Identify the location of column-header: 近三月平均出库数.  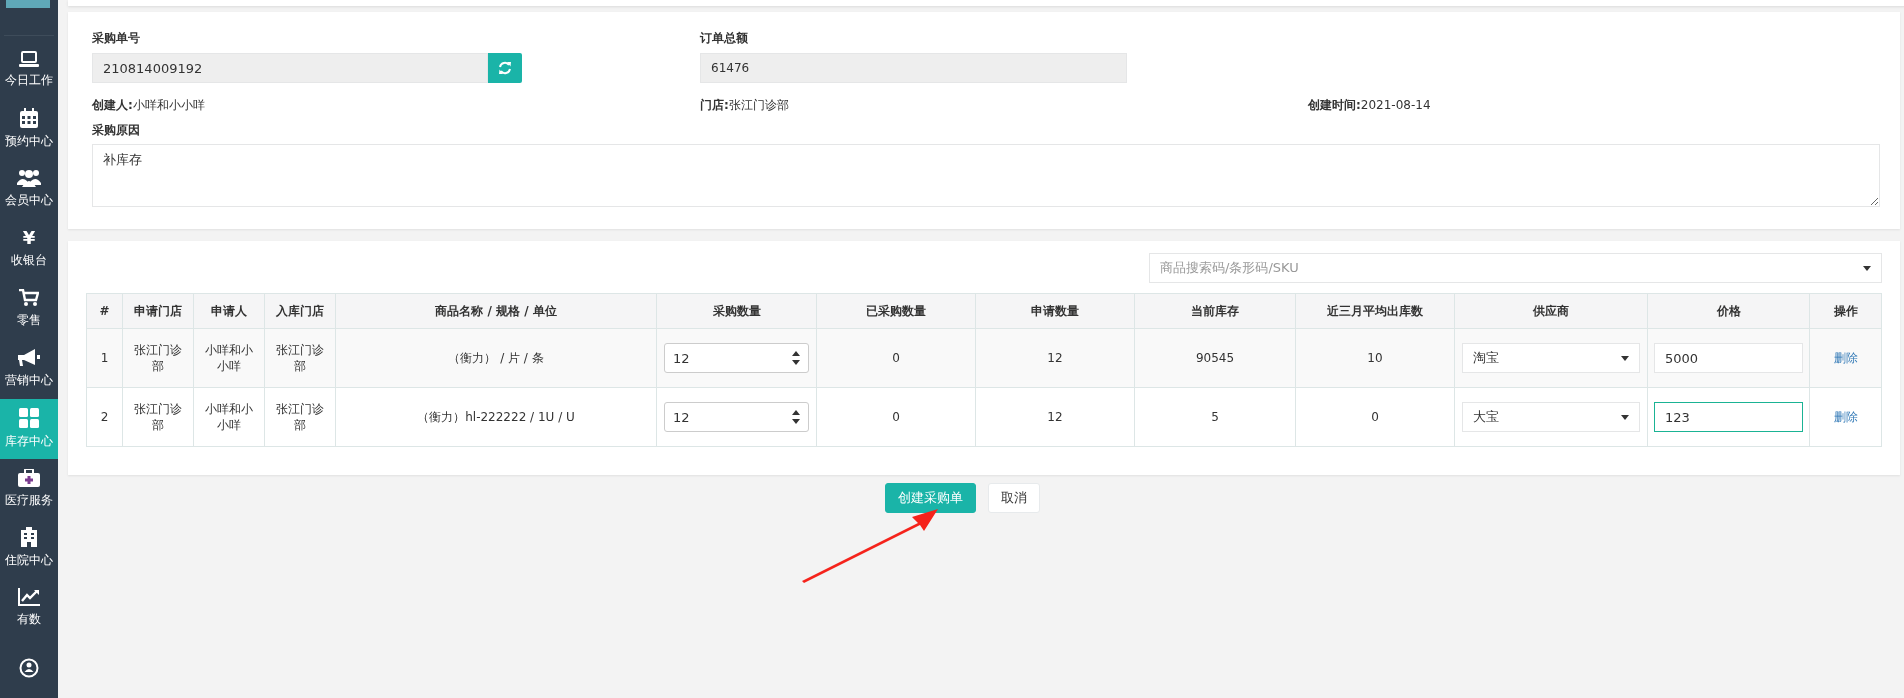
(1375, 311).